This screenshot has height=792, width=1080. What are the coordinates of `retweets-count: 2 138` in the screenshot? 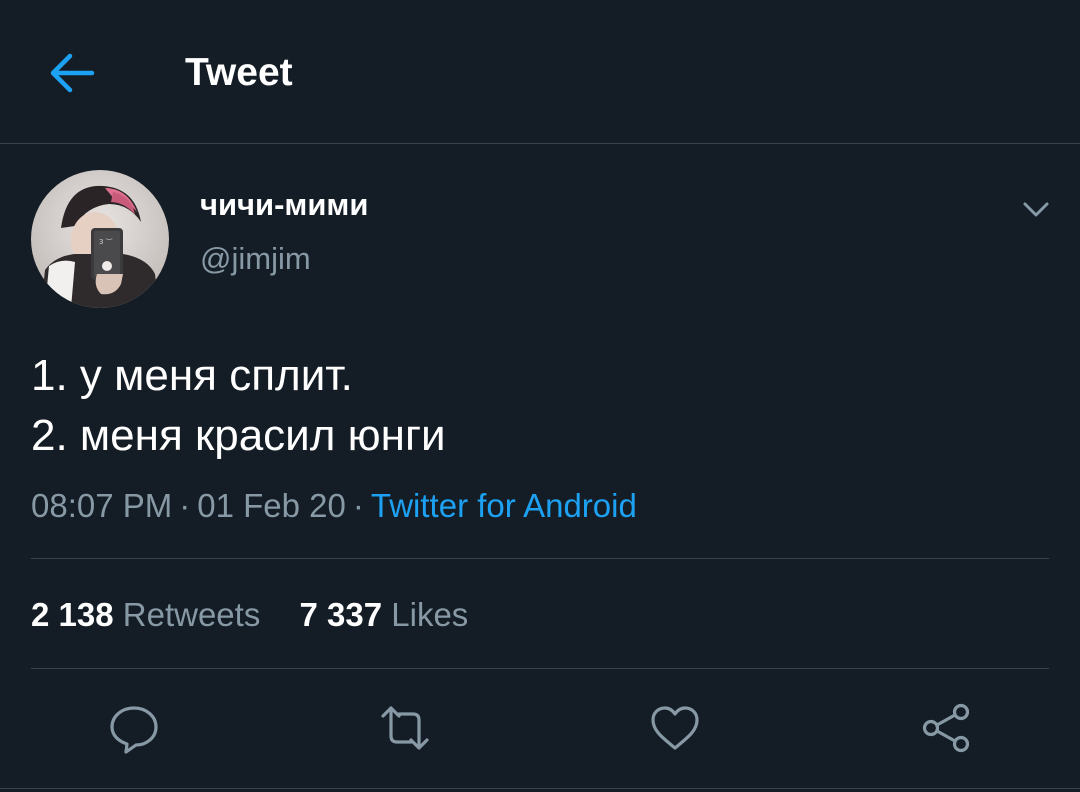 It's located at (72, 614).